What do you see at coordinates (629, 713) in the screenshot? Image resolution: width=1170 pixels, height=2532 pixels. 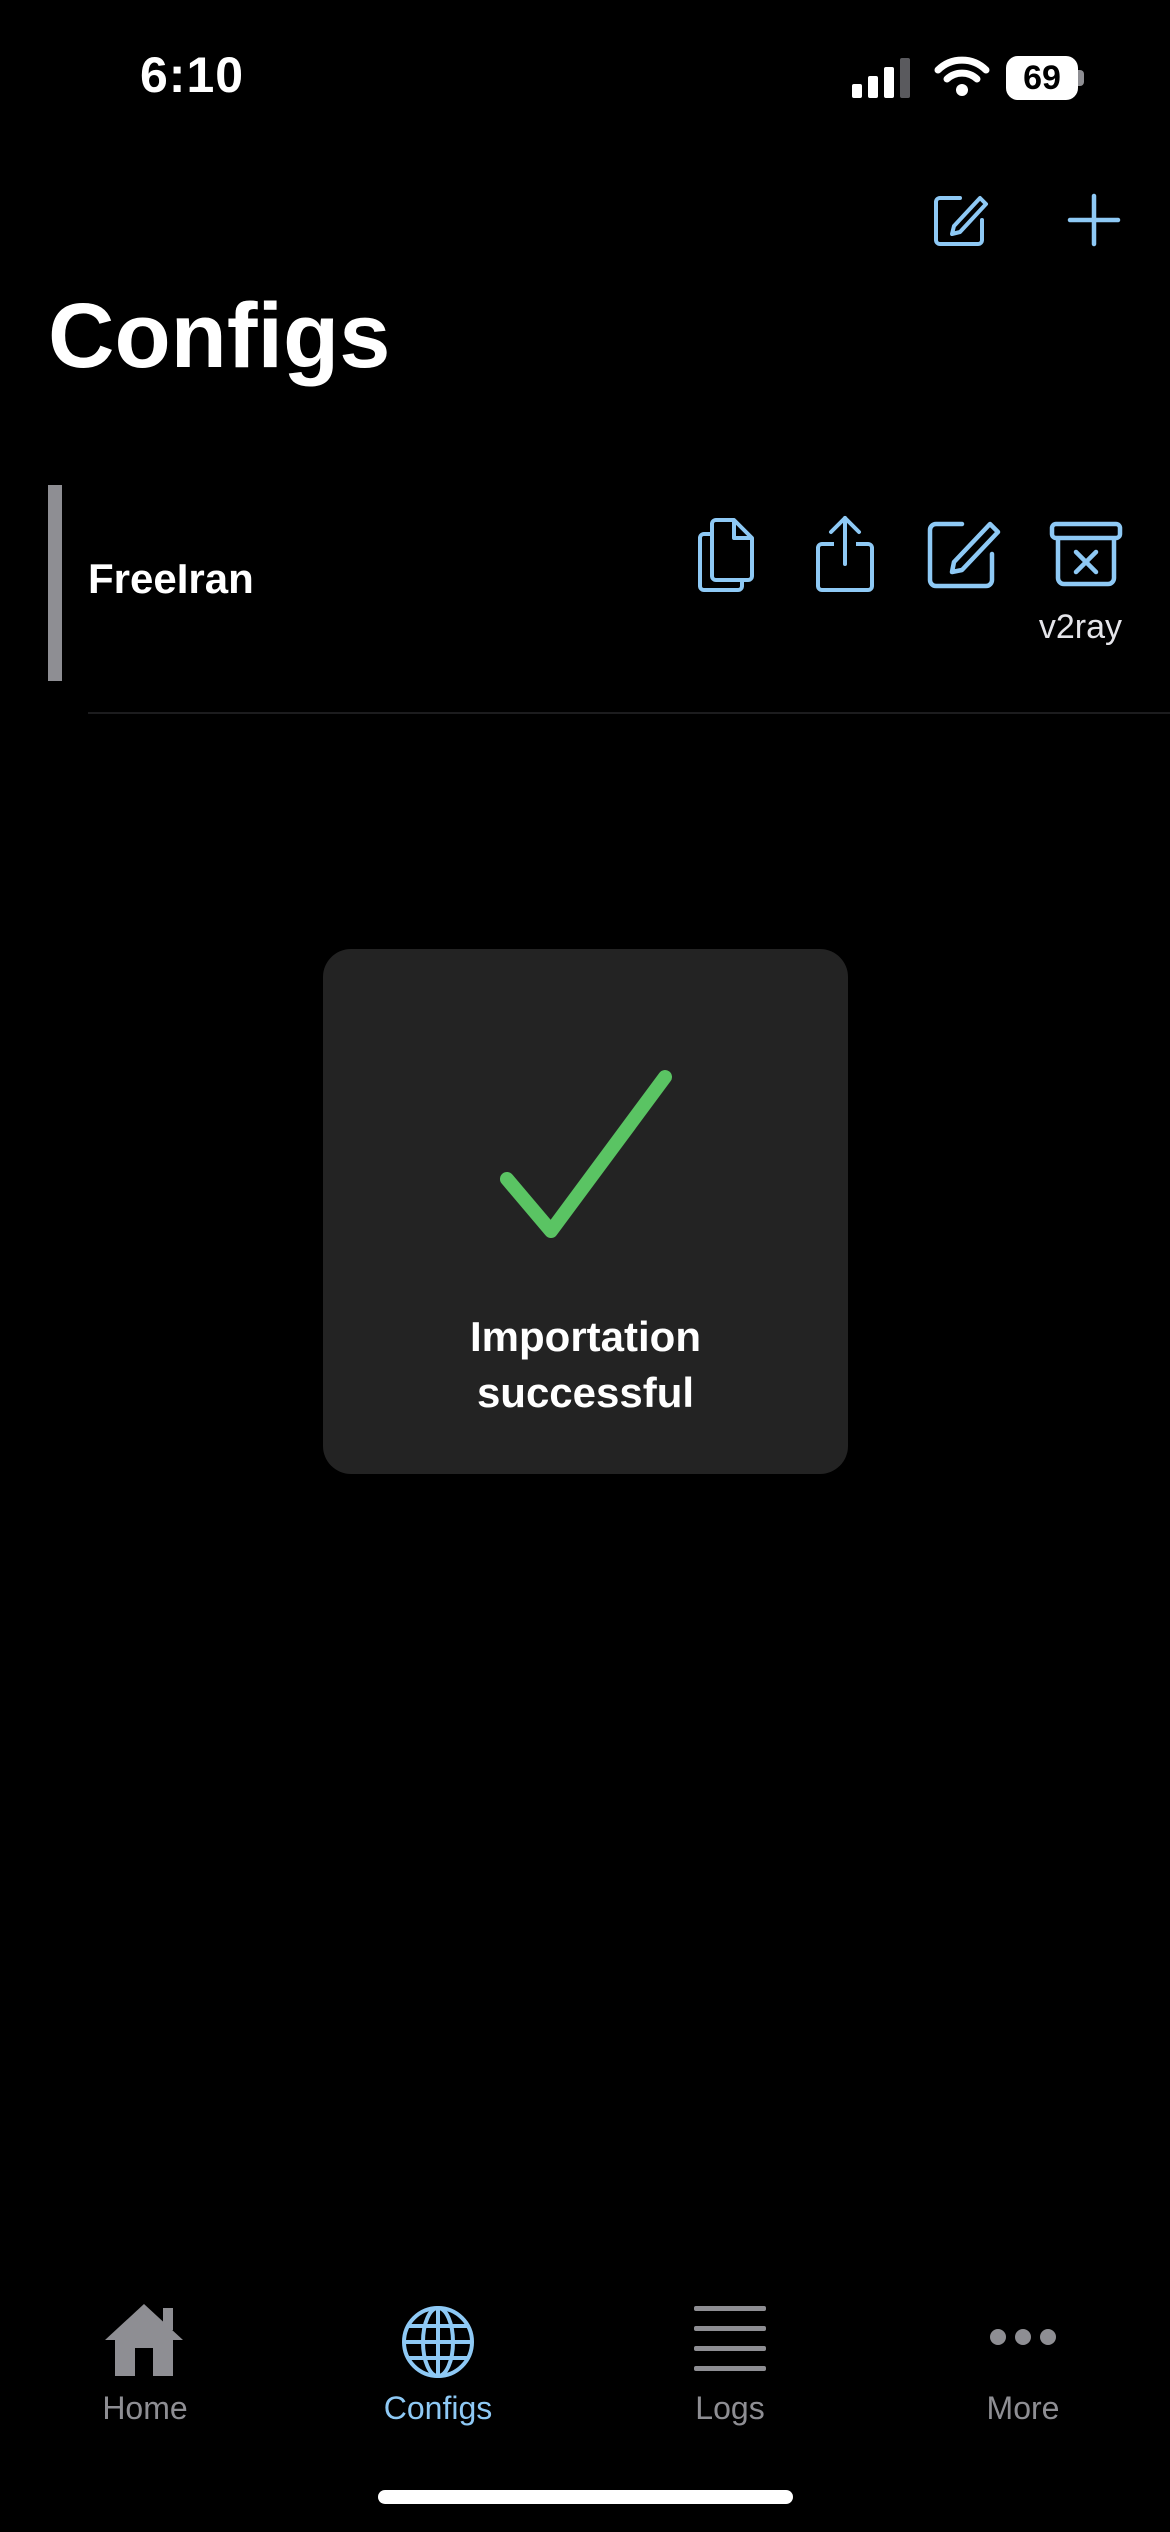 I see `row-divider` at bounding box center [629, 713].